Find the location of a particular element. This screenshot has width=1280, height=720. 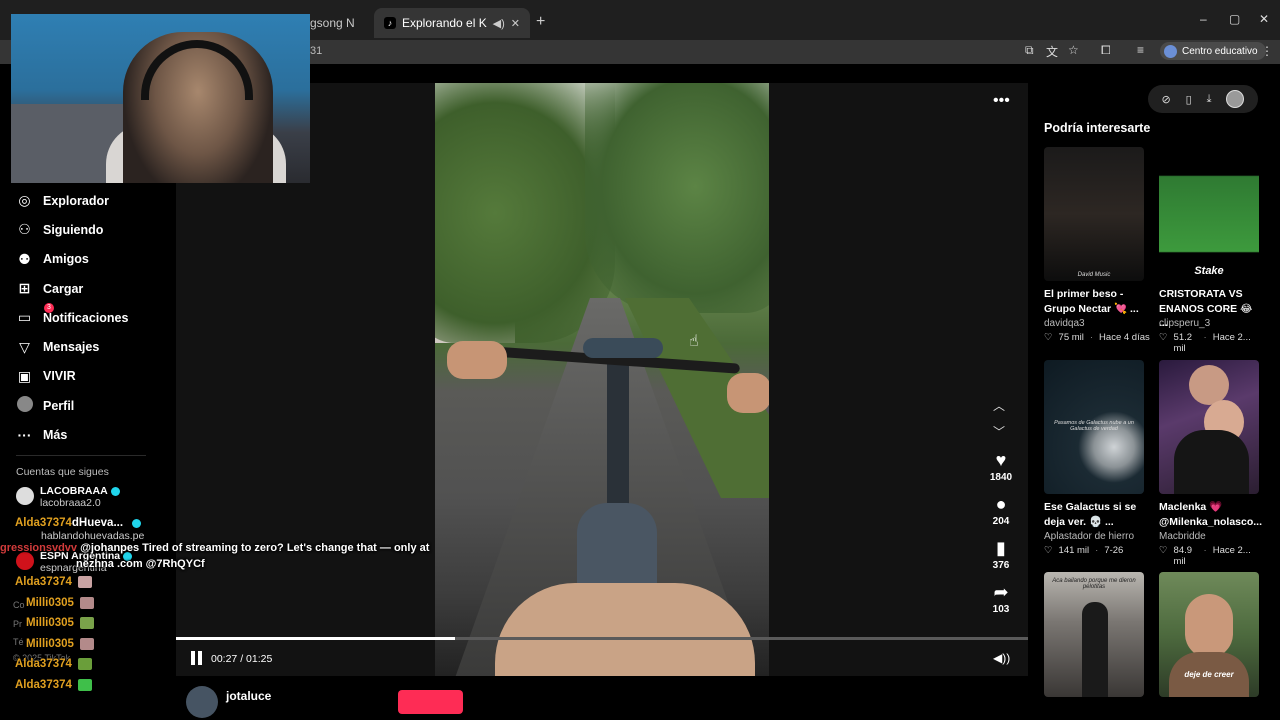

recommendation-thumbnail: David Music is located at coordinates (1094, 214).